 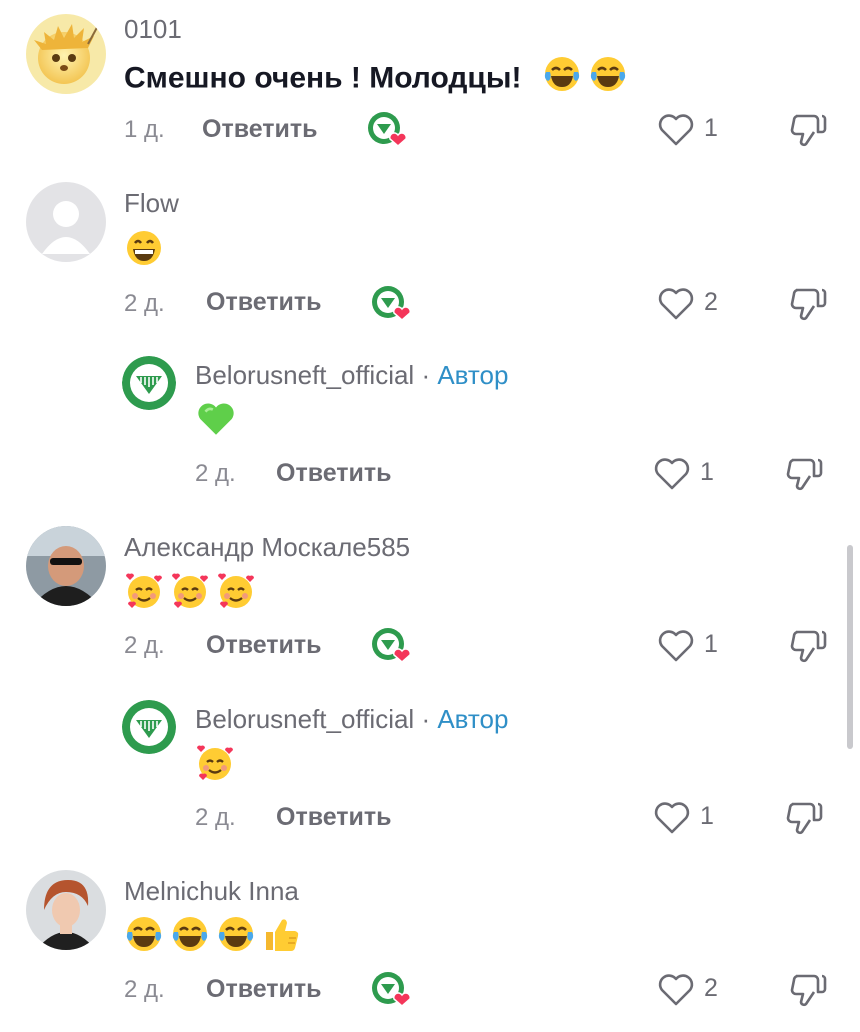 What do you see at coordinates (850, 647) in the screenshot?
I see `scrollbar` at bounding box center [850, 647].